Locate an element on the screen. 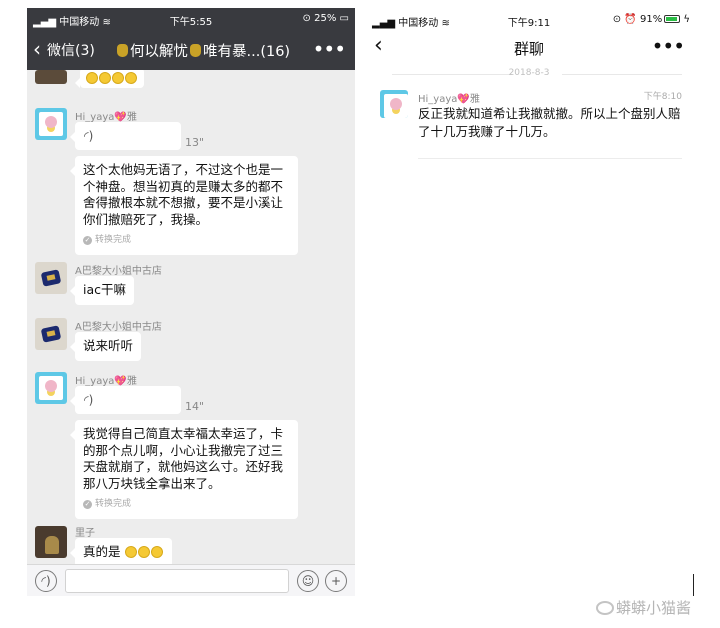 The image size is (720, 628). date-label: 2018-8-3 is located at coordinates (529, 73).